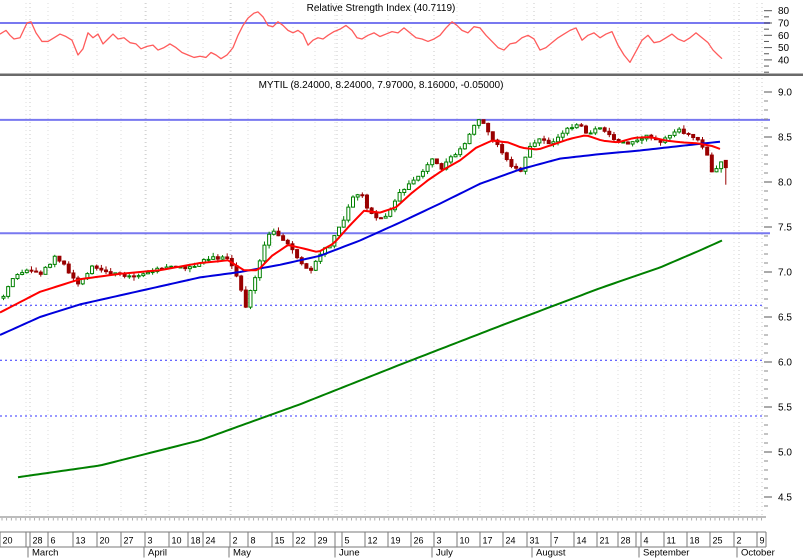  Describe the element at coordinates (323, 541) in the screenshot. I see `week-label: 29` at that location.